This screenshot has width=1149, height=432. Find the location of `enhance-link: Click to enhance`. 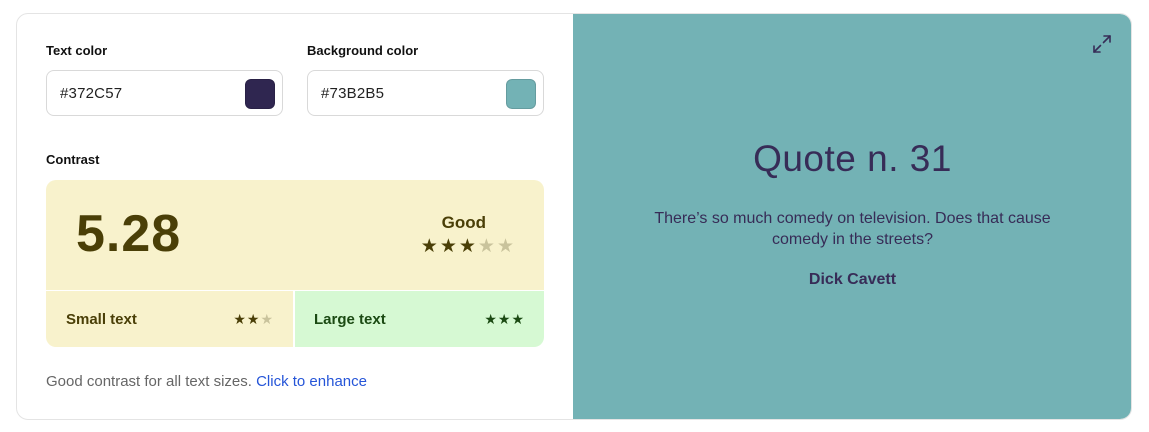

enhance-link: Click to enhance is located at coordinates (311, 381).